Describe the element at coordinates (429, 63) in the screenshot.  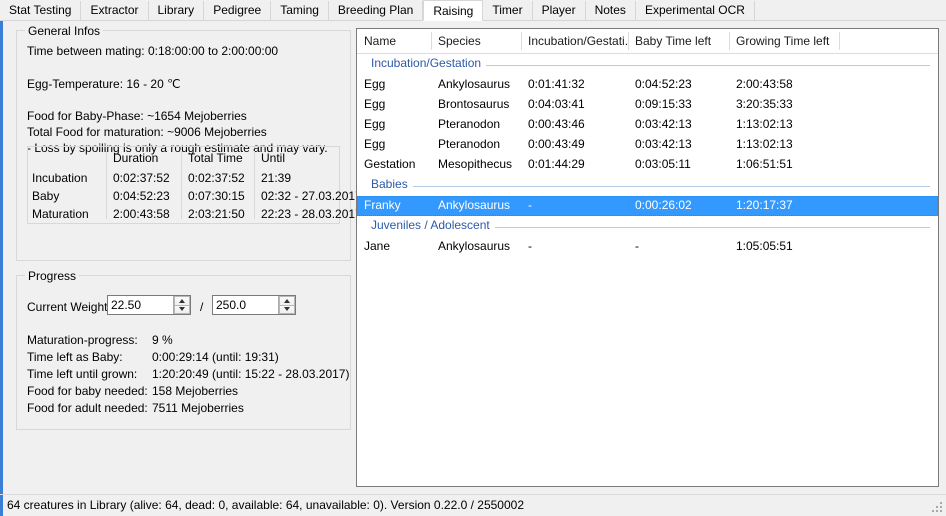
I see `group-header-label: Incubation/Gestation` at that location.